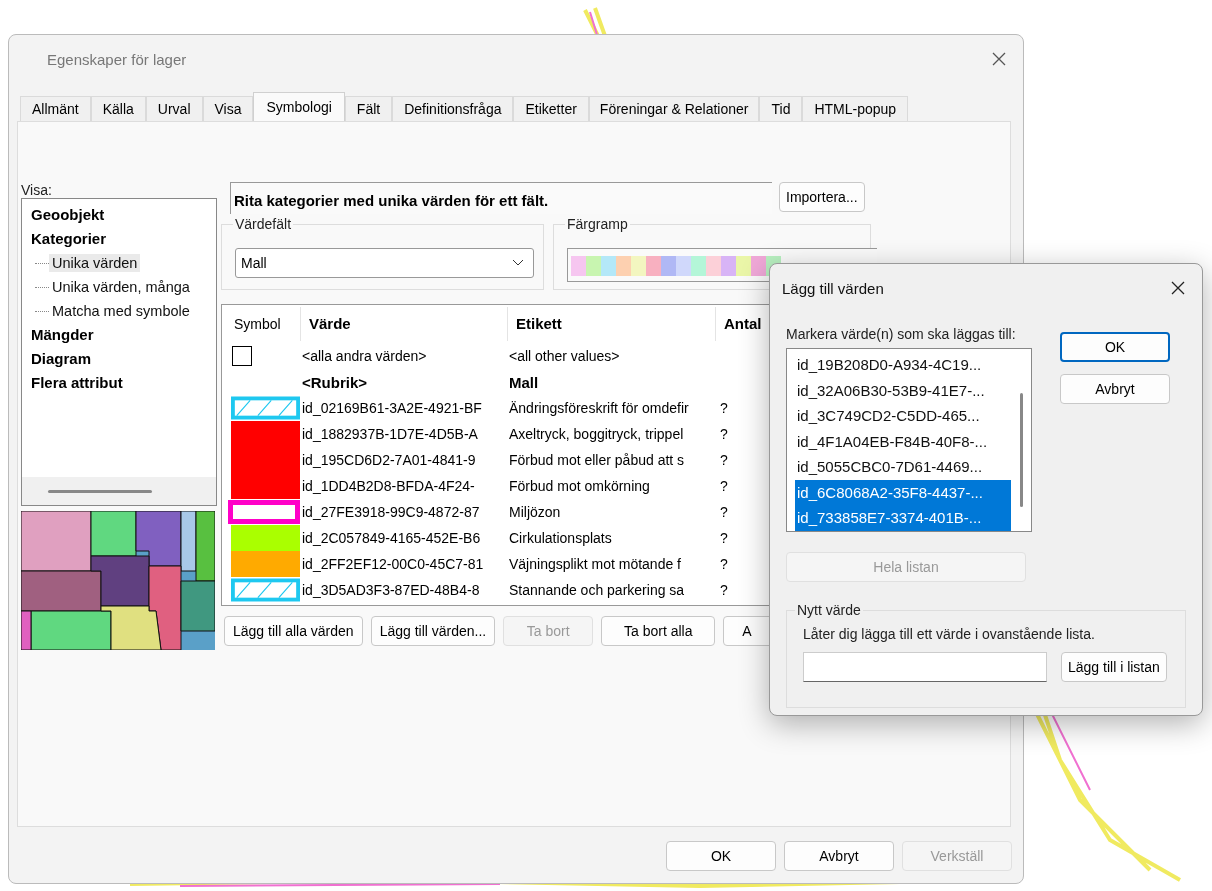 The height and width of the screenshot is (891, 1212). I want to click on tree-item: Unika värden, många, so click(121, 287).